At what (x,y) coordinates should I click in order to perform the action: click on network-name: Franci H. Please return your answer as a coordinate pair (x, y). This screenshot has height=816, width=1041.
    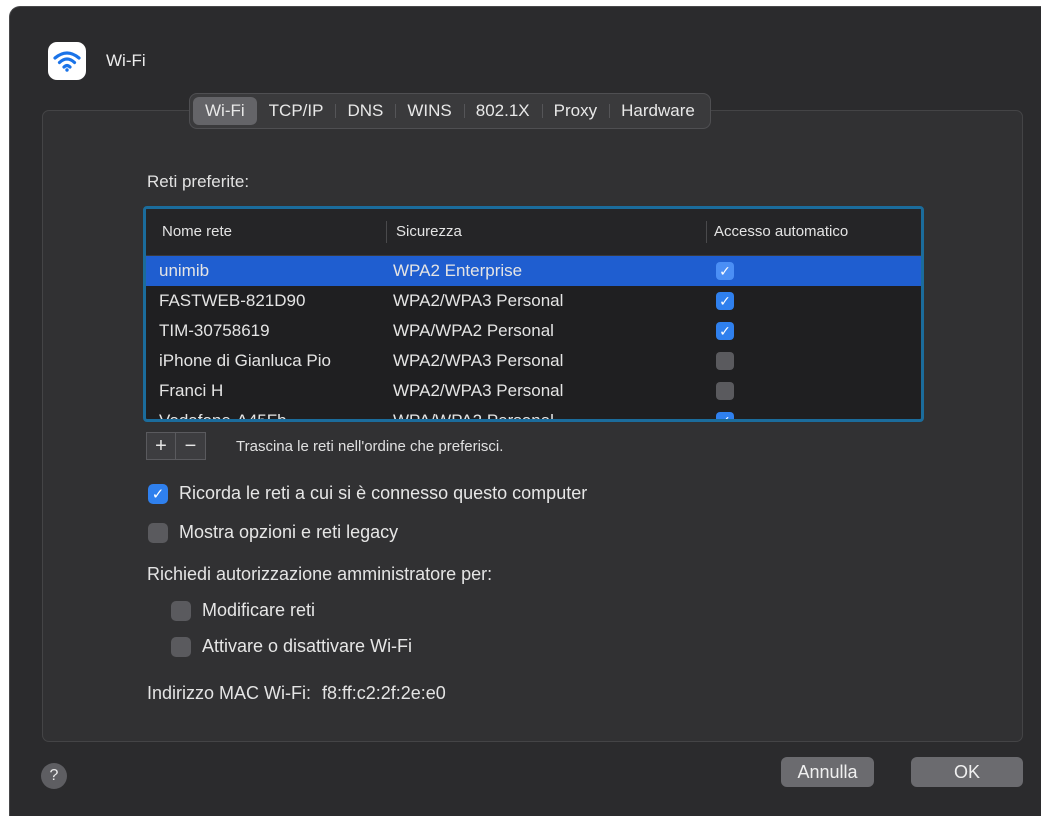
    Looking at the image, I should click on (191, 390).